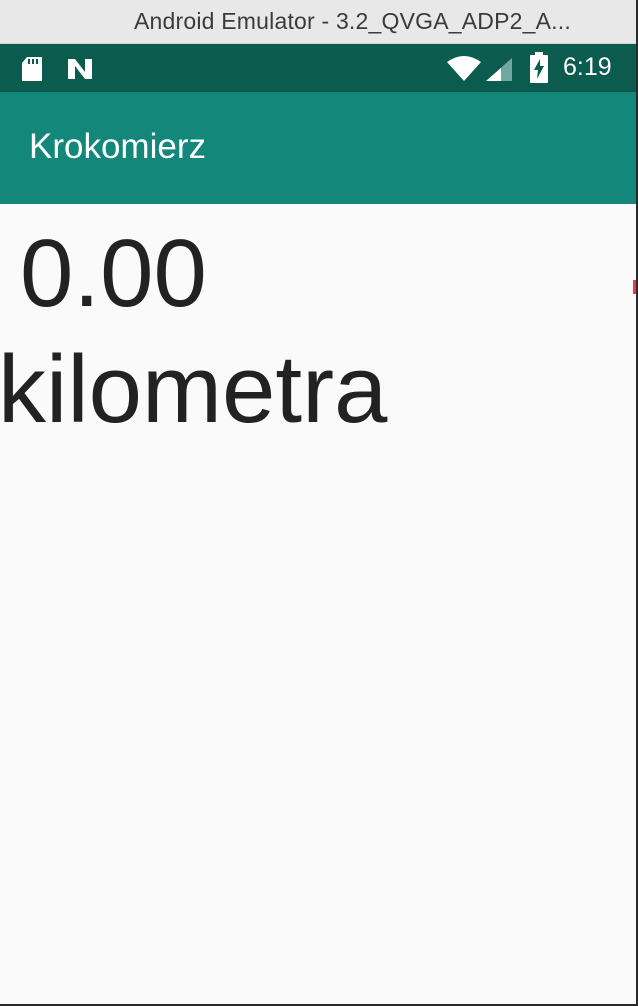  Describe the element at coordinates (117, 146) in the screenshot. I see `app-title: Krokomierz` at that location.